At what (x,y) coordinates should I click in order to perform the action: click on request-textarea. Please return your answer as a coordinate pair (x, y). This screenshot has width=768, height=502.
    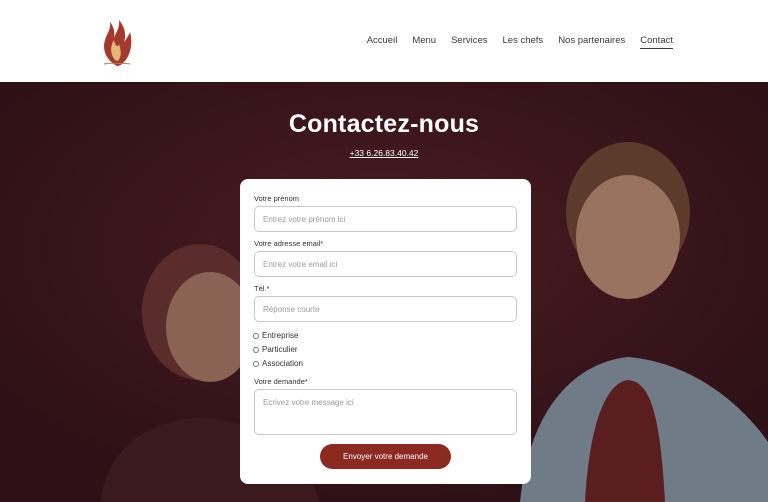
    Looking at the image, I should click on (385, 412).